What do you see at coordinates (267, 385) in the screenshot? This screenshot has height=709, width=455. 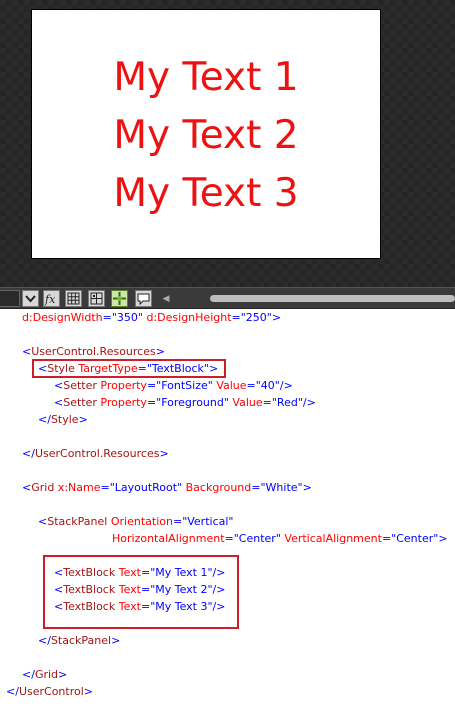 I see `attr-value: "40"` at bounding box center [267, 385].